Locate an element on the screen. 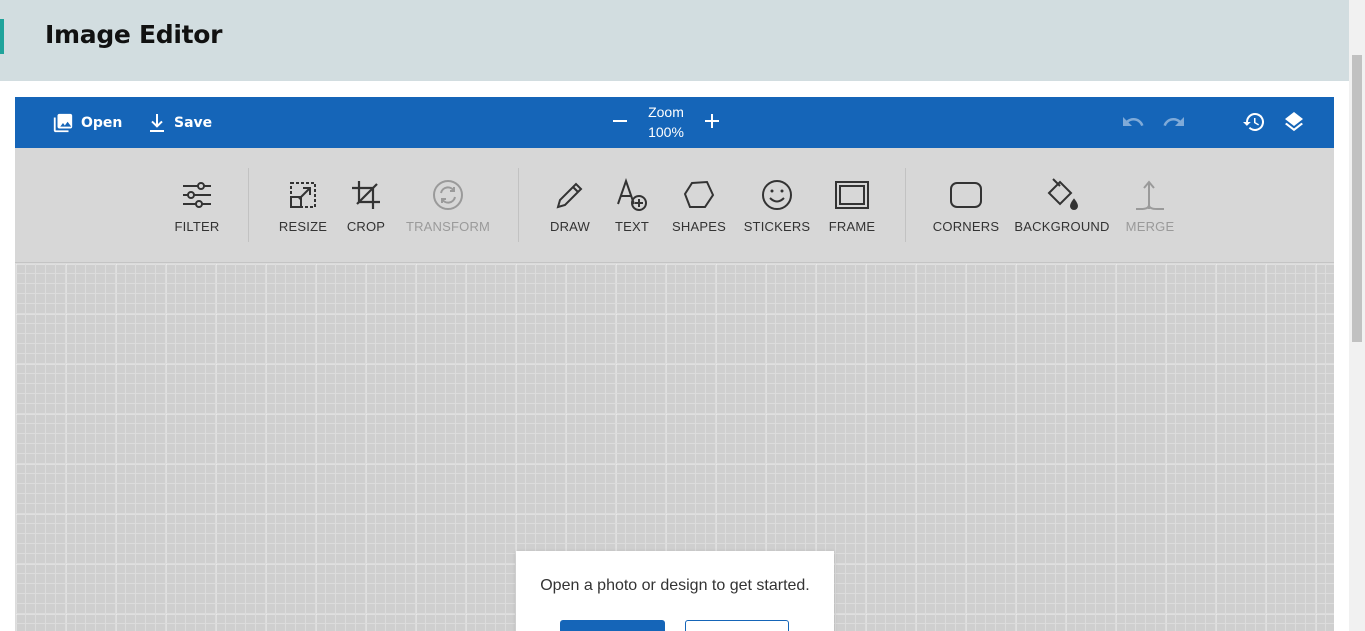  tool-stickers: STICKERS is located at coordinates (777, 205).